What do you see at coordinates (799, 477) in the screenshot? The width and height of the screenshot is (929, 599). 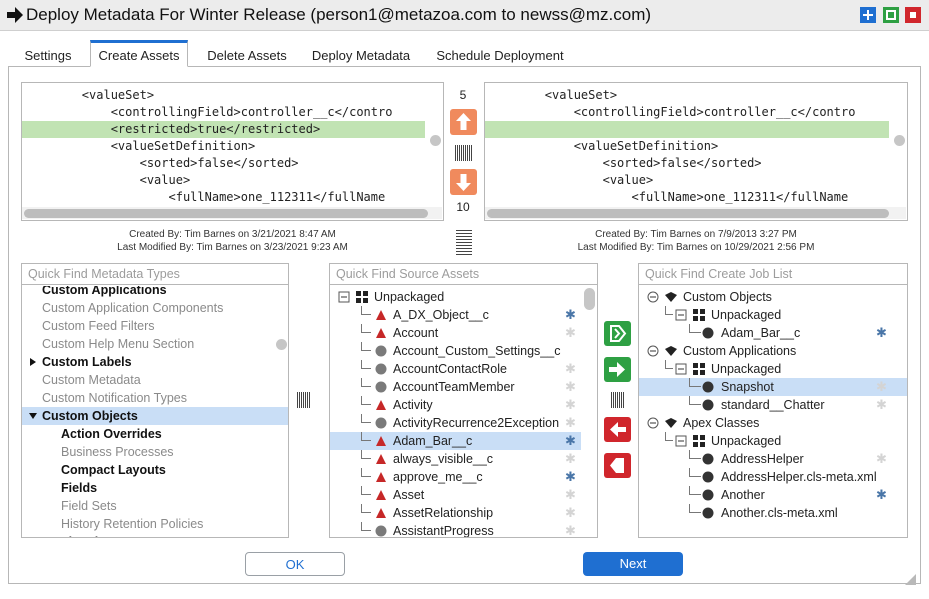 I see `job-list-label: AddressHelper.cls-meta.xml` at bounding box center [799, 477].